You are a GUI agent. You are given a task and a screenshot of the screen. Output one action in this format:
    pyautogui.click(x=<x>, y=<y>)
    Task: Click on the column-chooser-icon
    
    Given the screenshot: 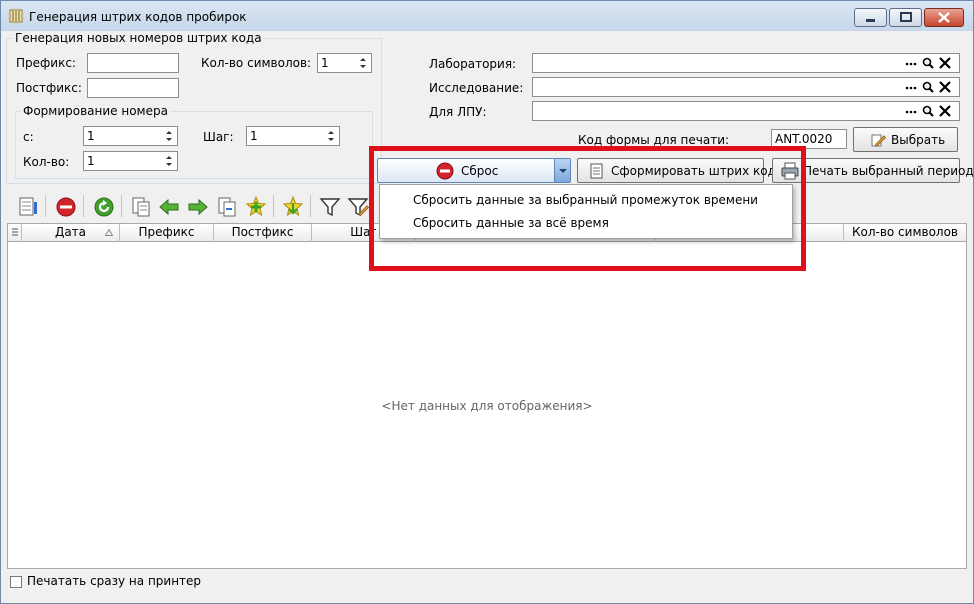 What is the action you would take?
    pyautogui.click(x=28, y=207)
    